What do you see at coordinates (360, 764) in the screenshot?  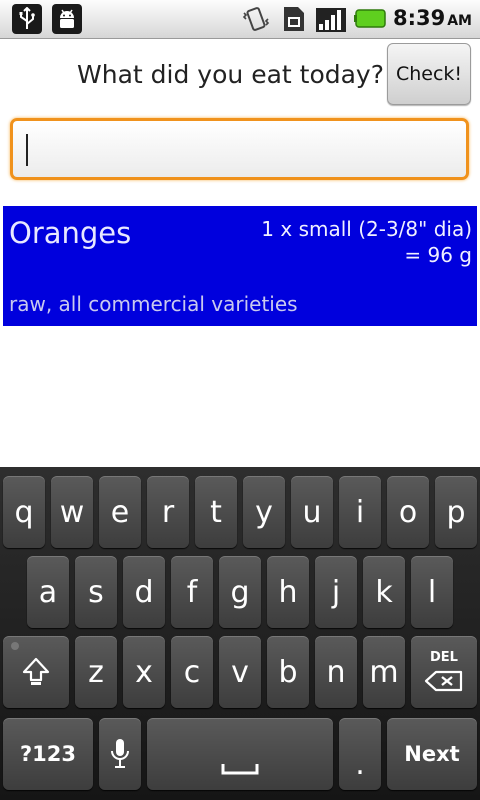 I see `period-label: .` at bounding box center [360, 764].